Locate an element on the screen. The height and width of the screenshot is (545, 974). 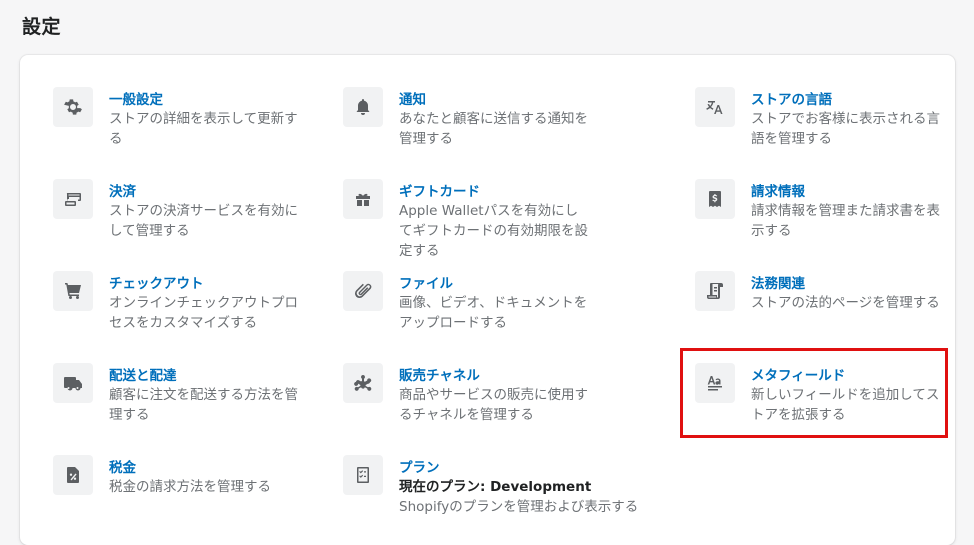
current-plan-label: 現在のプラン: Development is located at coordinates (495, 487).